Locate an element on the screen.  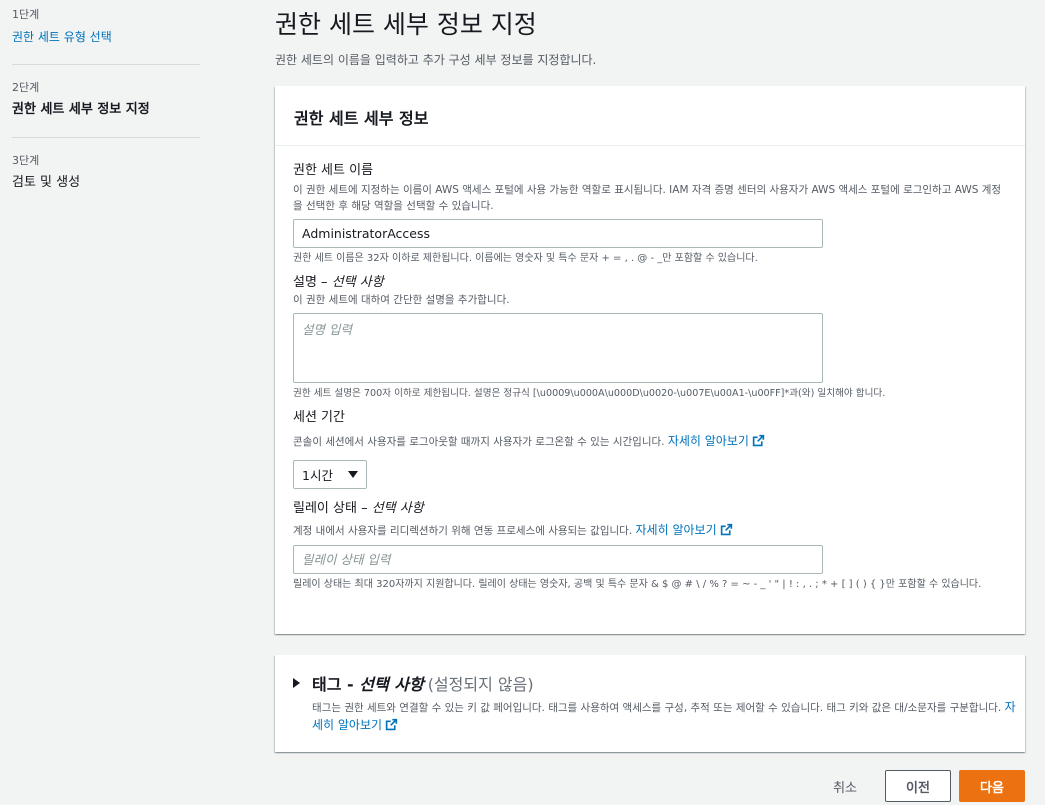
page-title: 권한 세트 세부 정보 지정 is located at coordinates (406, 24).